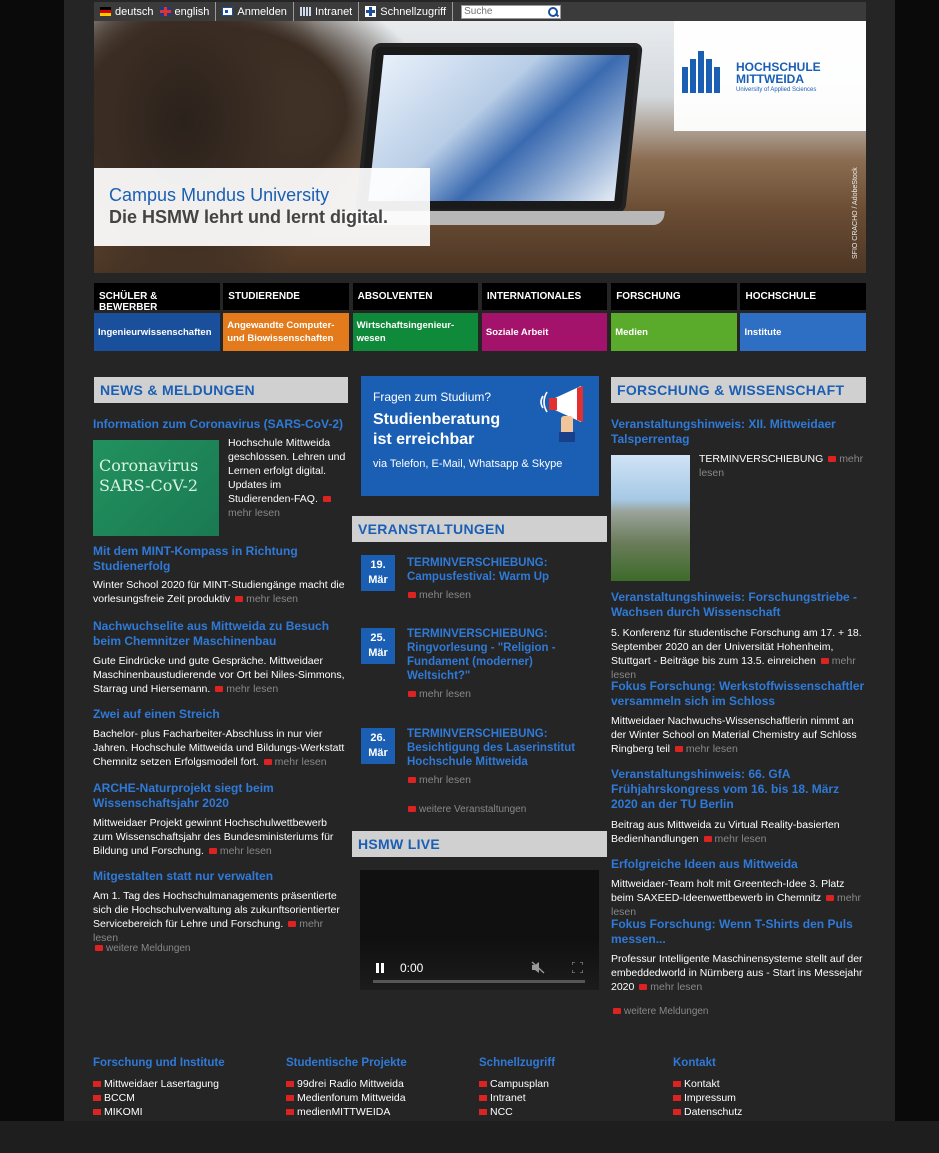 This screenshot has width=939, height=1153. I want to click on quick-access-label: Schnellzugriff, so click(413, 11).